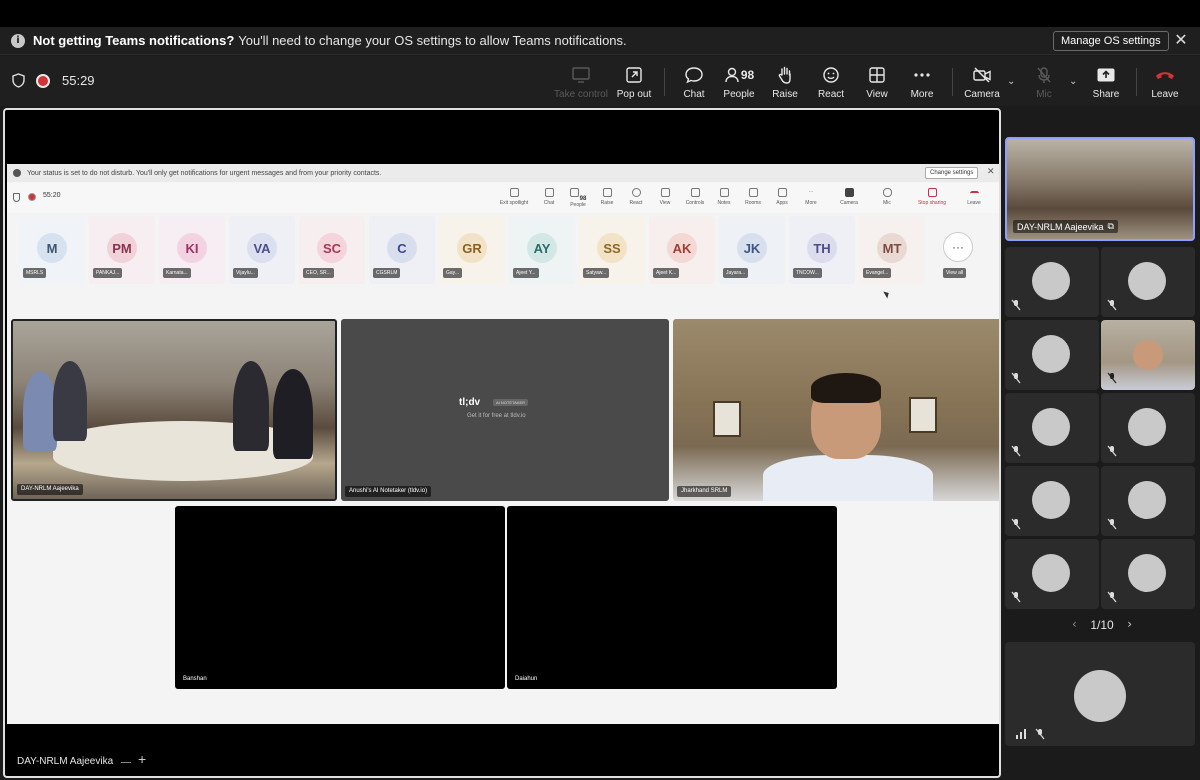 The width and height of the screenshot is (1200, 780). Describe the element at coordinates (1165, 84) in the screenshot. I see `leave-button: Leave` at that location.